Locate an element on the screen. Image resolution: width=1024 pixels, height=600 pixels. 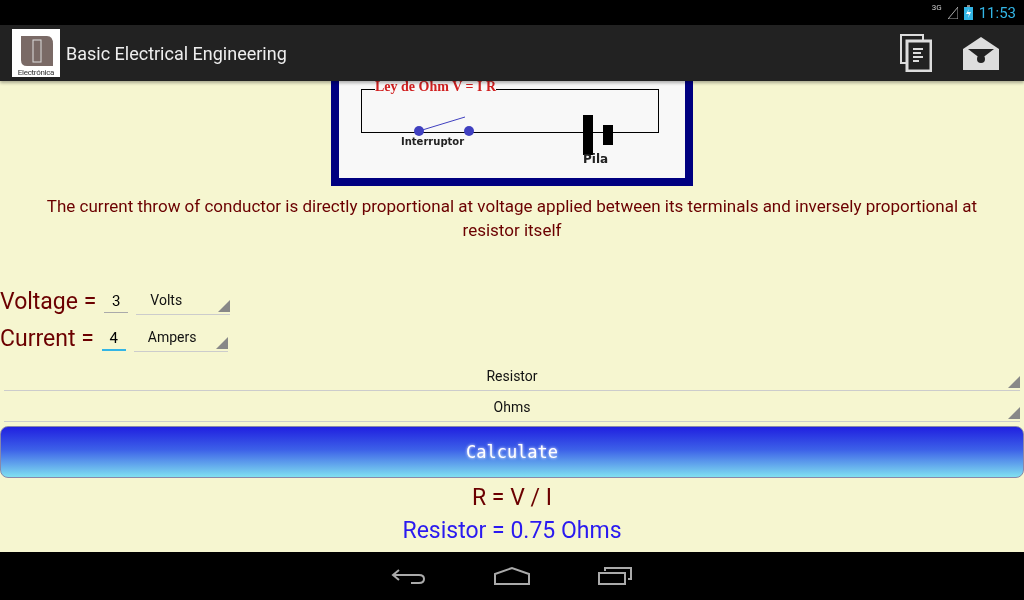
back-icon is located at coordinates (409, 576).